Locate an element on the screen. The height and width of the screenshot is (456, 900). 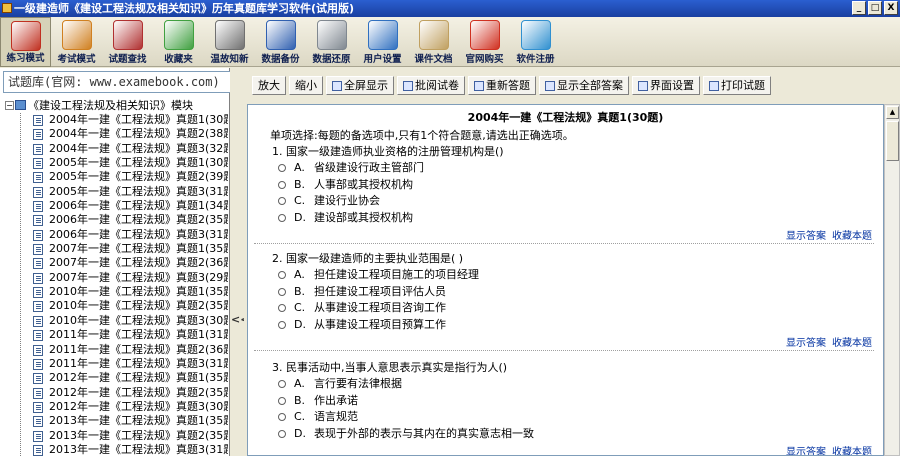
answer-option: C. 语言规范 is located at coordinates (572, 417).